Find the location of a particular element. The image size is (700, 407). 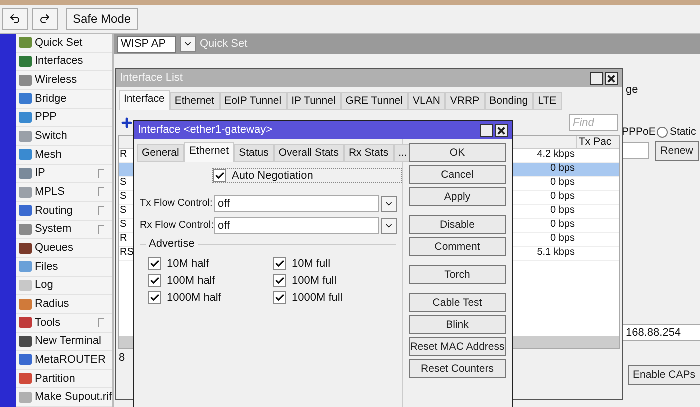

redo-button is located at coordinates (45, 19).